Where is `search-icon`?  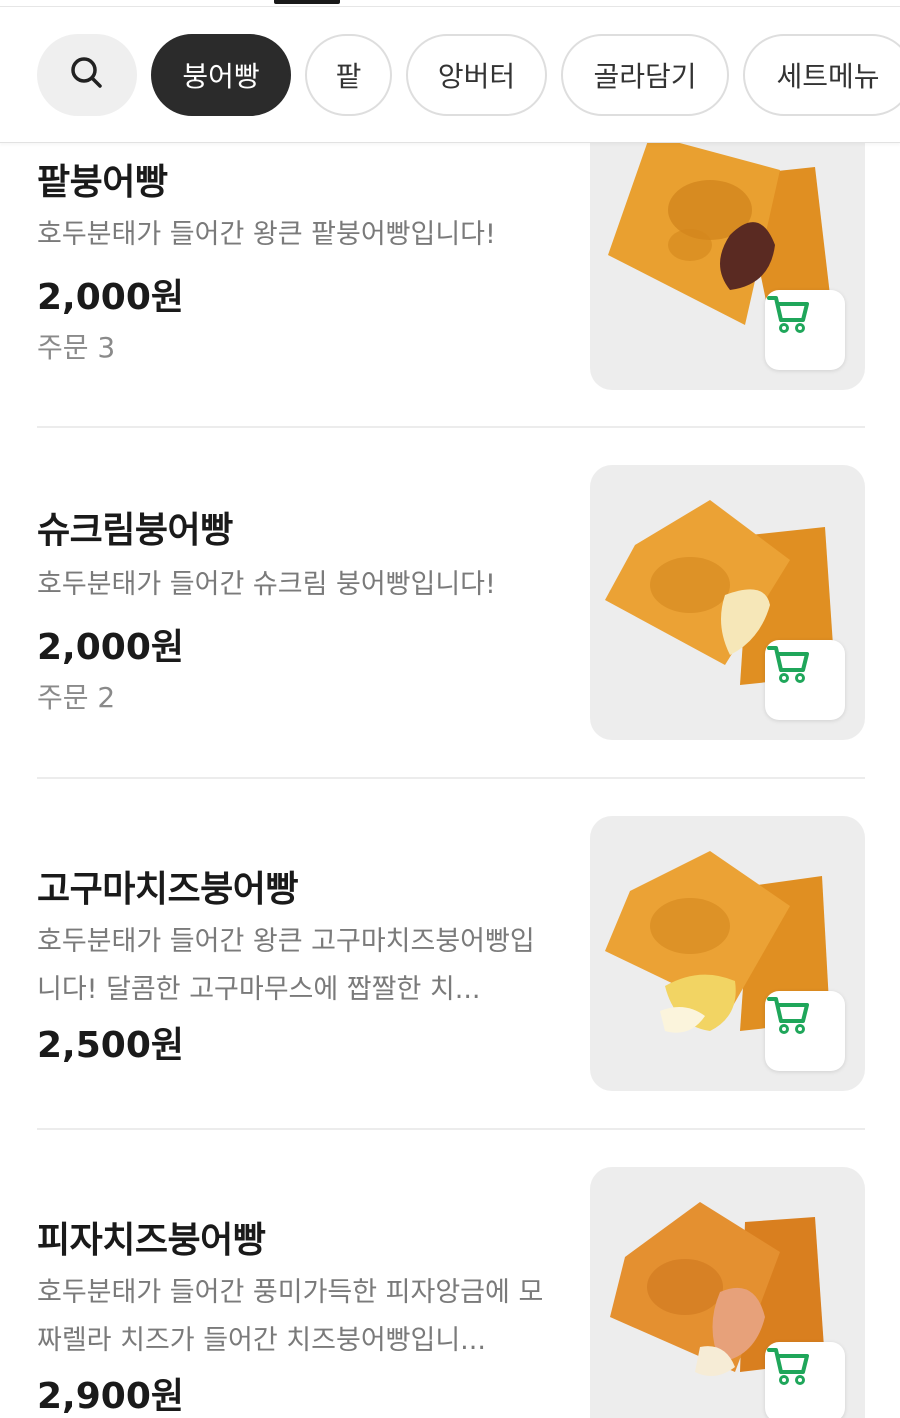
search-icon is located at coordinates (87, 75).